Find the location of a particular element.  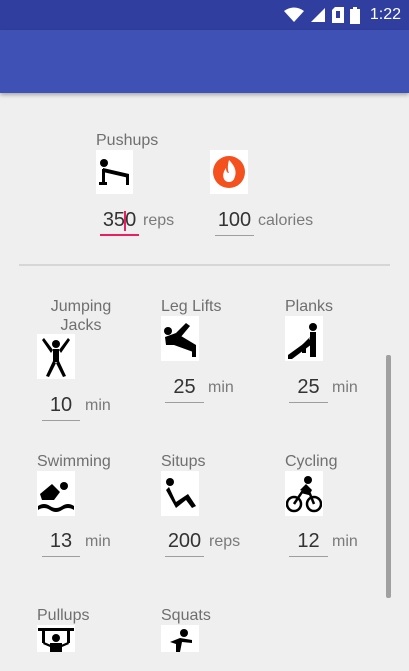

swimming-icon is located at coordinates (56, 493).